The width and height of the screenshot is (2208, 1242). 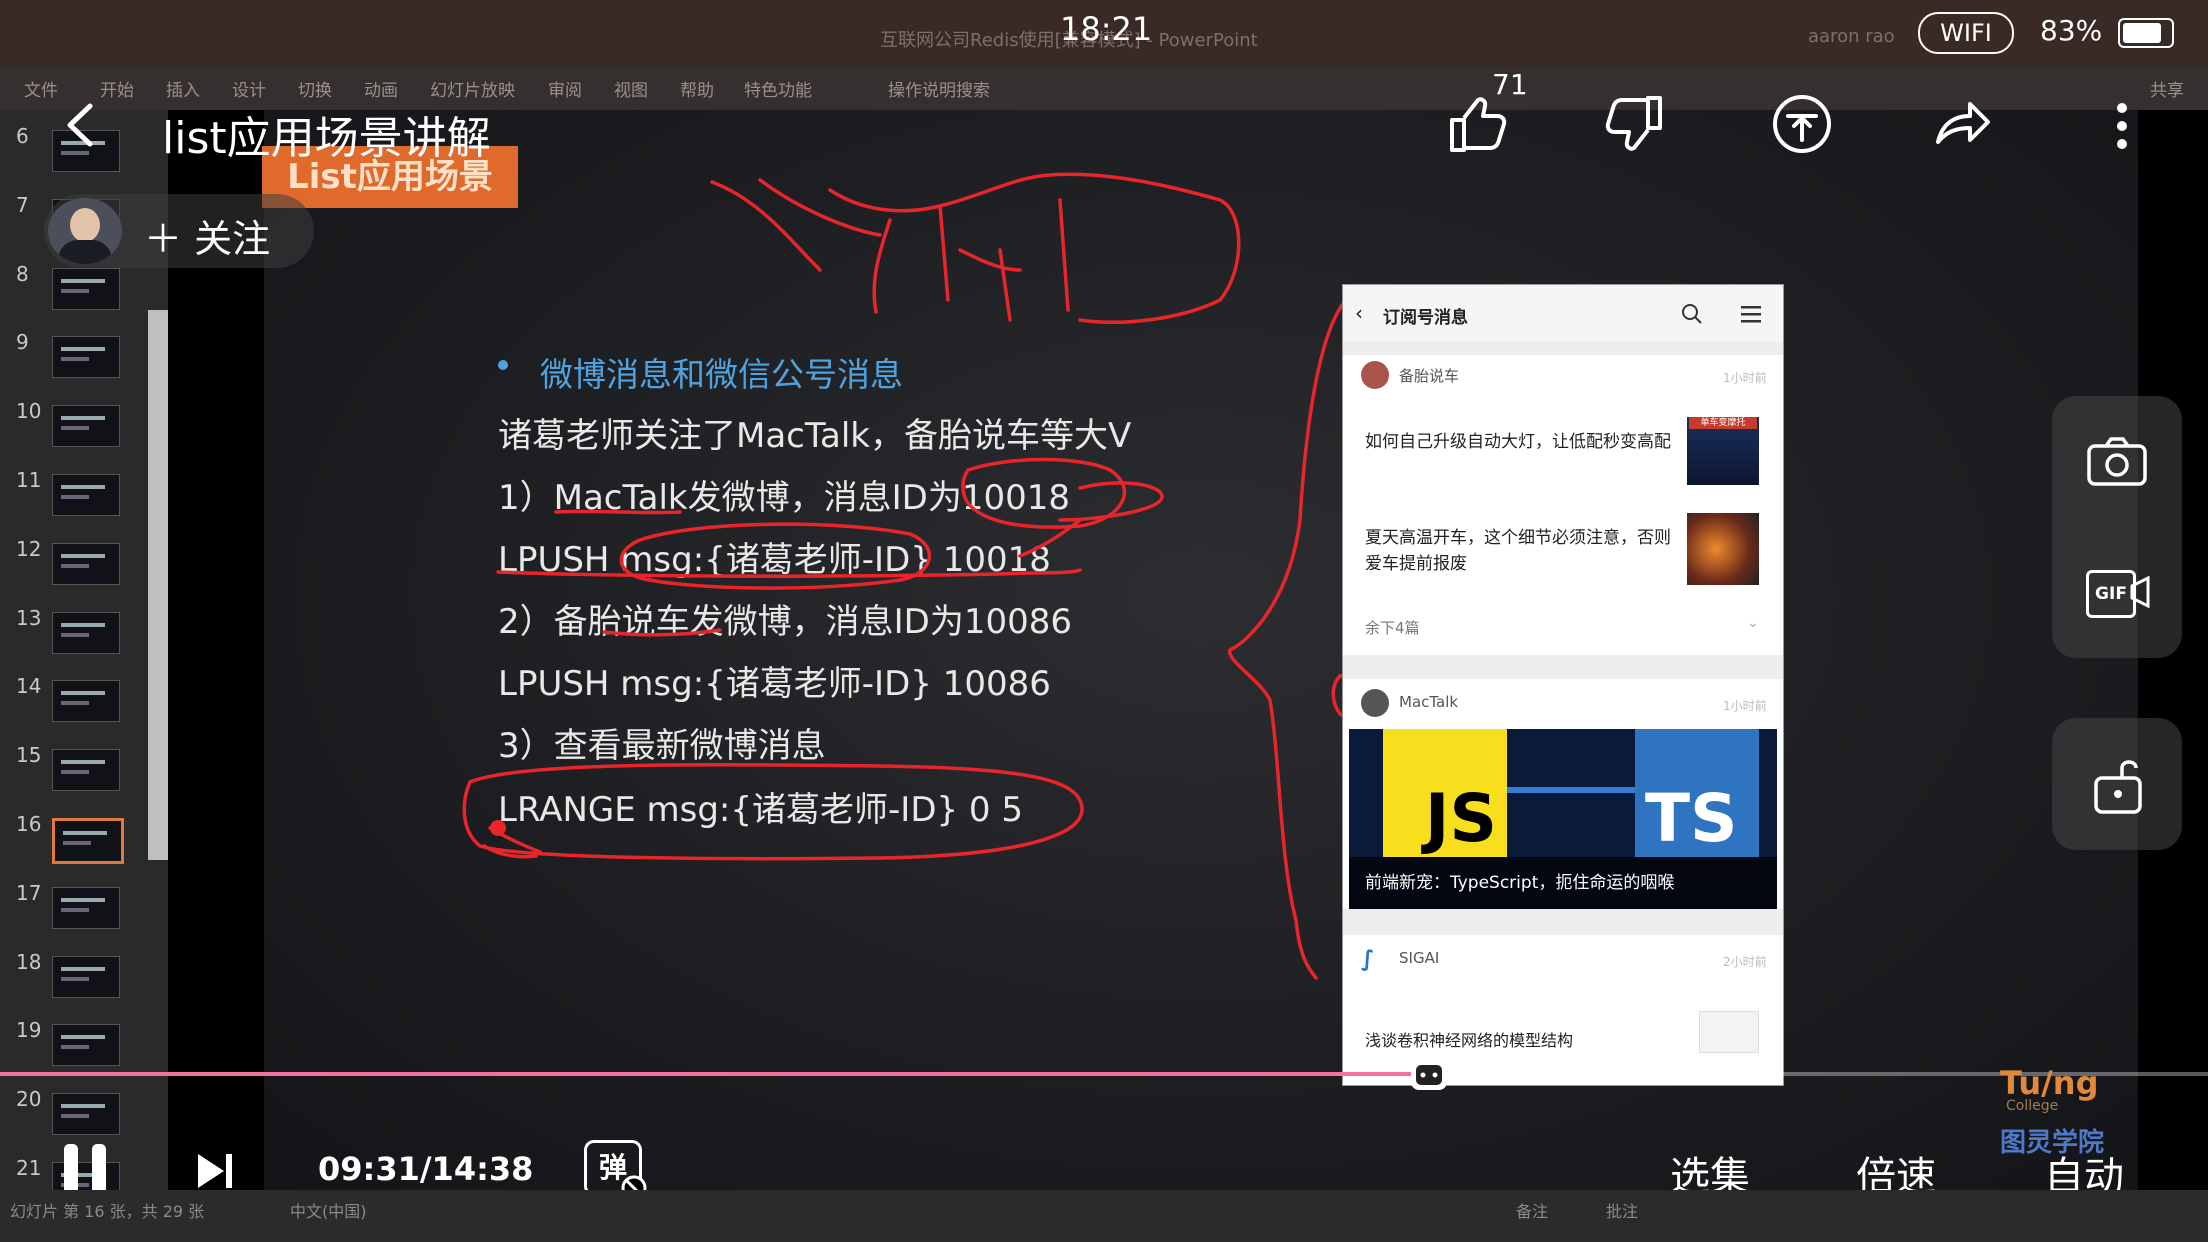 I want to click on watermark-logo-cn: 图灵学院, so click(x=2052, y=1143).